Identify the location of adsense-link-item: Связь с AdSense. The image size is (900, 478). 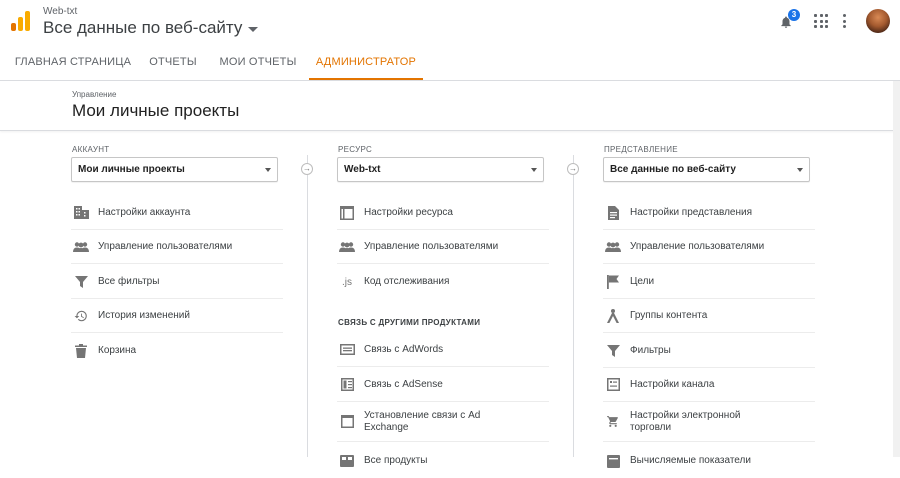
(443, 385).